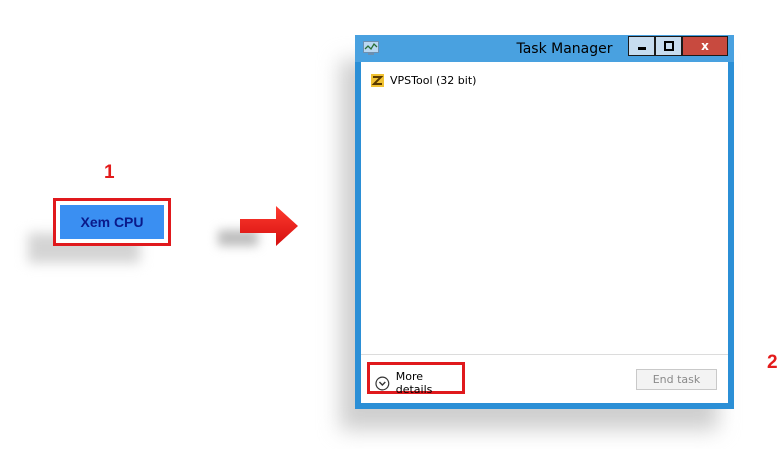 Image resolution: width=782 pixels, height=449 pixels. I want to click on right-arrow-icon, so click(269, 226).